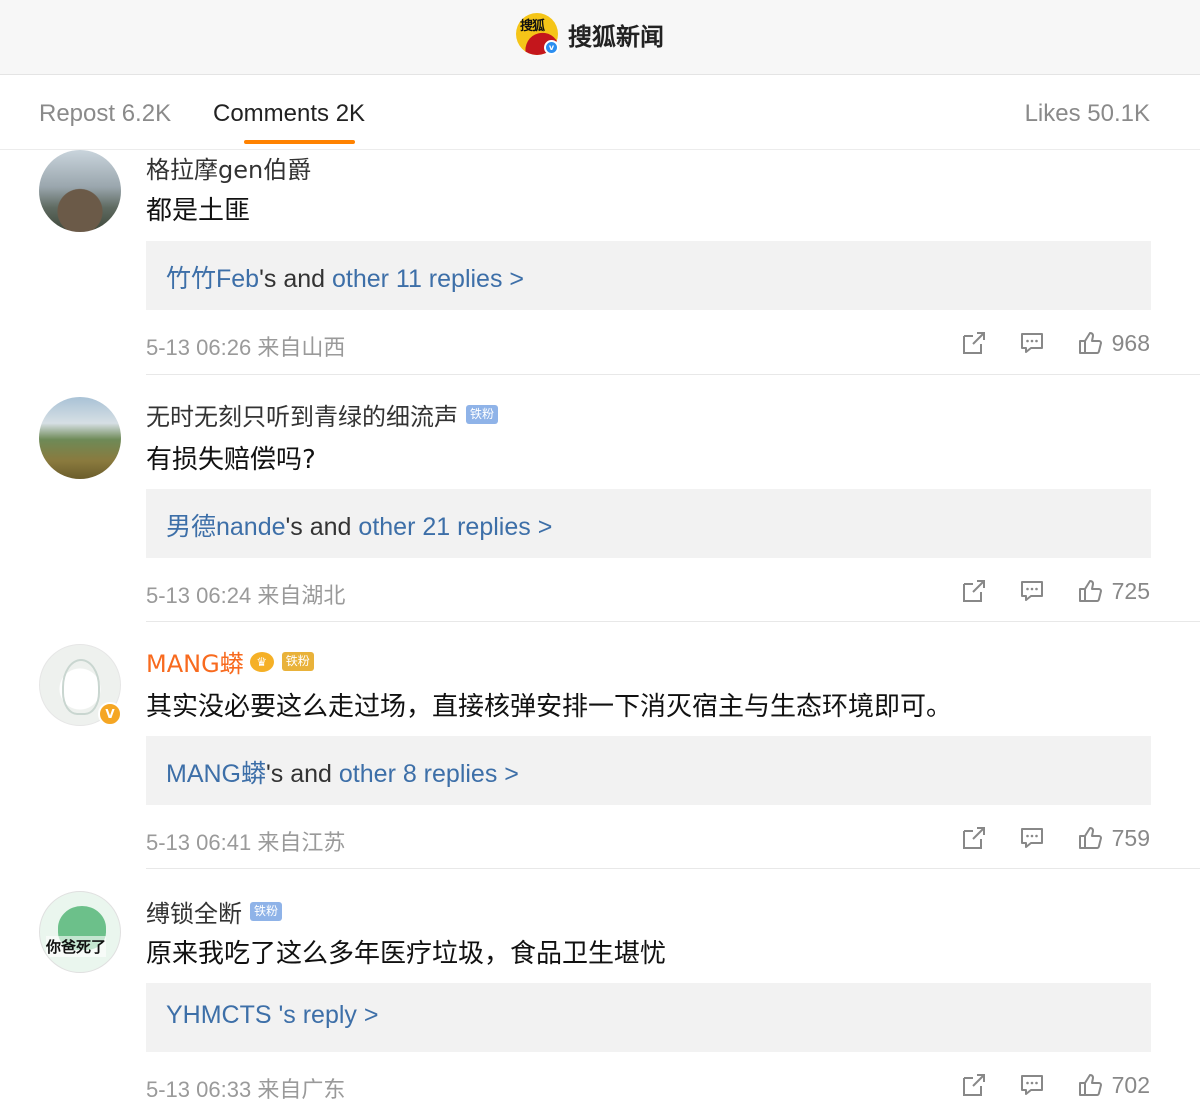 The width and height of the screenshot is (1200, 1112). Describe the element at coordinates (199, 595) in the screenshot. I see `timestamp: 5-13 06:24` at that location.